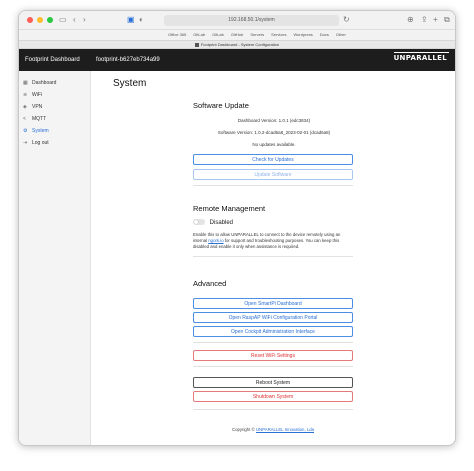 The width and height of the screenshot is (474, 471). I want to click on close-window-button, so click(30, 20).